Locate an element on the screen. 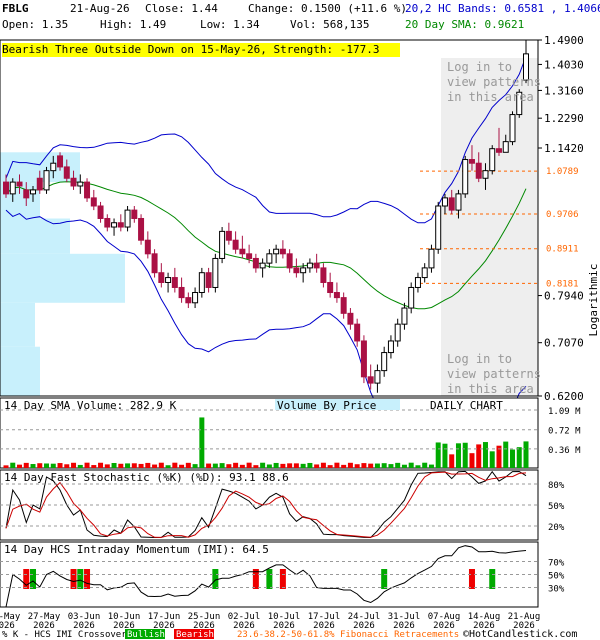 Image resolution: width=600 pixels, height=640 pixels. price-tick-label-0: 1.4900 is located at coordinates (564, 40).